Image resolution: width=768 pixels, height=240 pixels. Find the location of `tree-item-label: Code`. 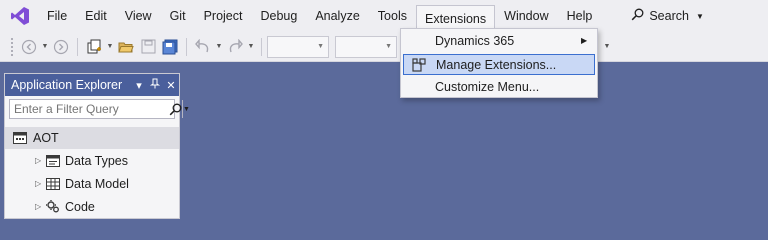

tree-item-label: Code is located at coordinates (80, 206).